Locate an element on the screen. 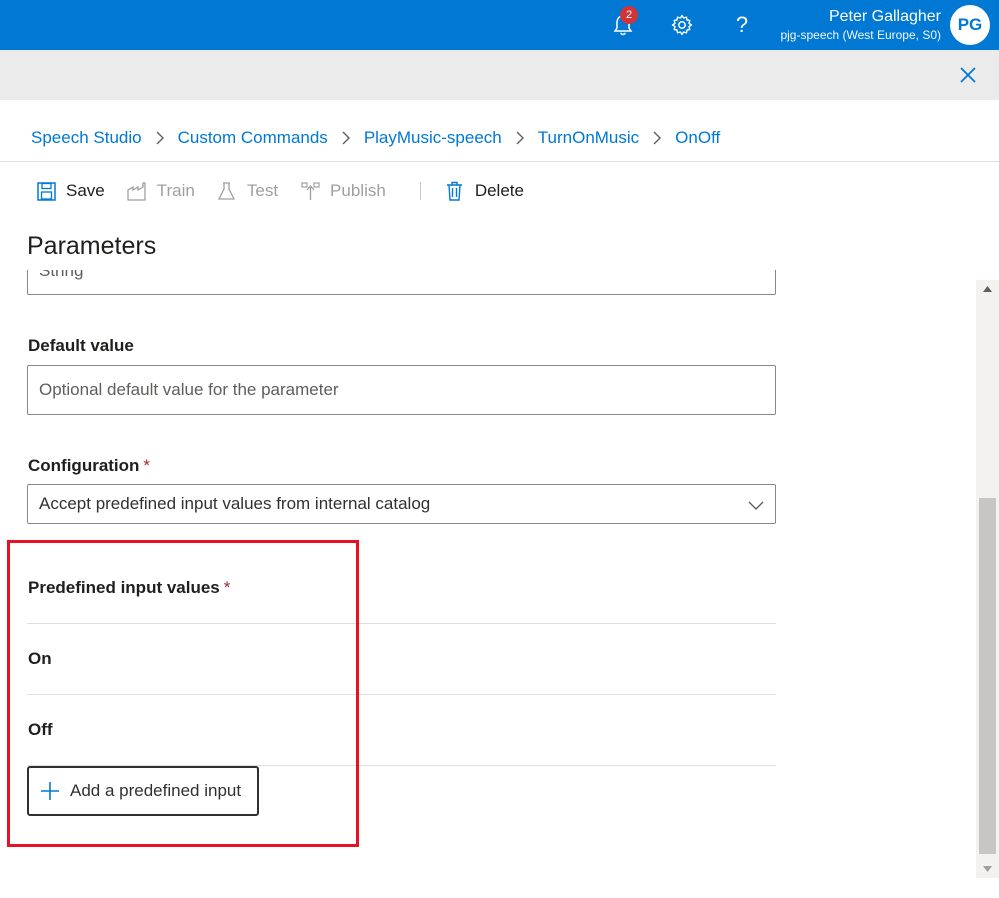  predefined-value-text: On is located at coordinates (40, 658).